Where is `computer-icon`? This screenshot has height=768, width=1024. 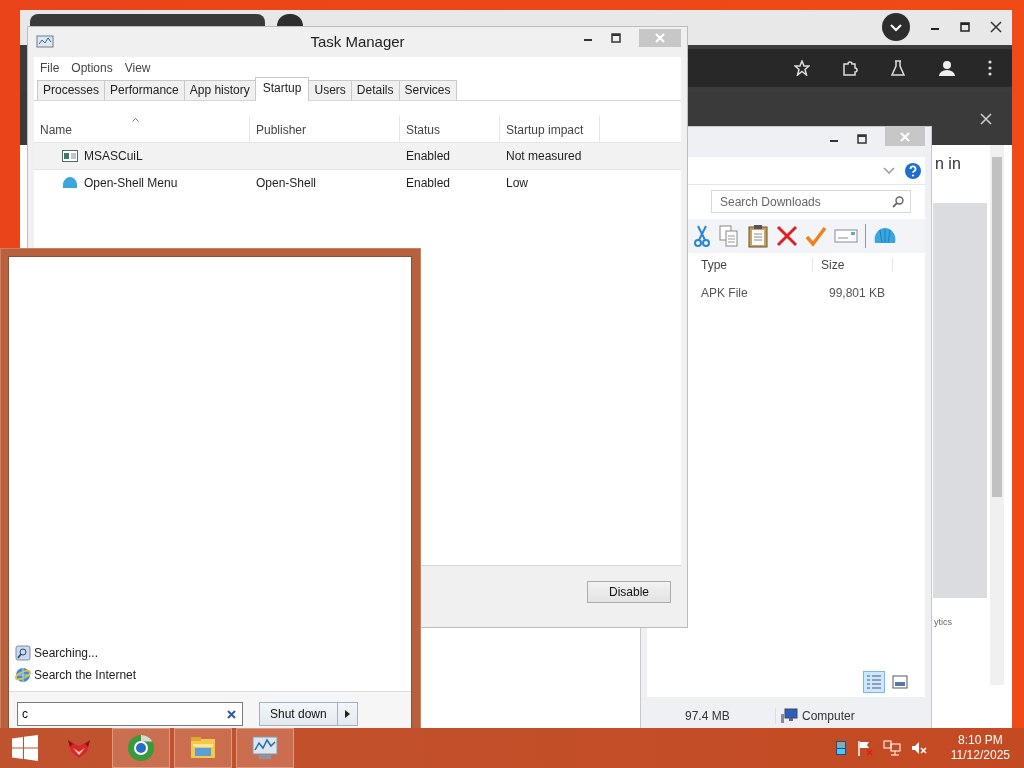 computer-icon is located at coordinates (789, 716).